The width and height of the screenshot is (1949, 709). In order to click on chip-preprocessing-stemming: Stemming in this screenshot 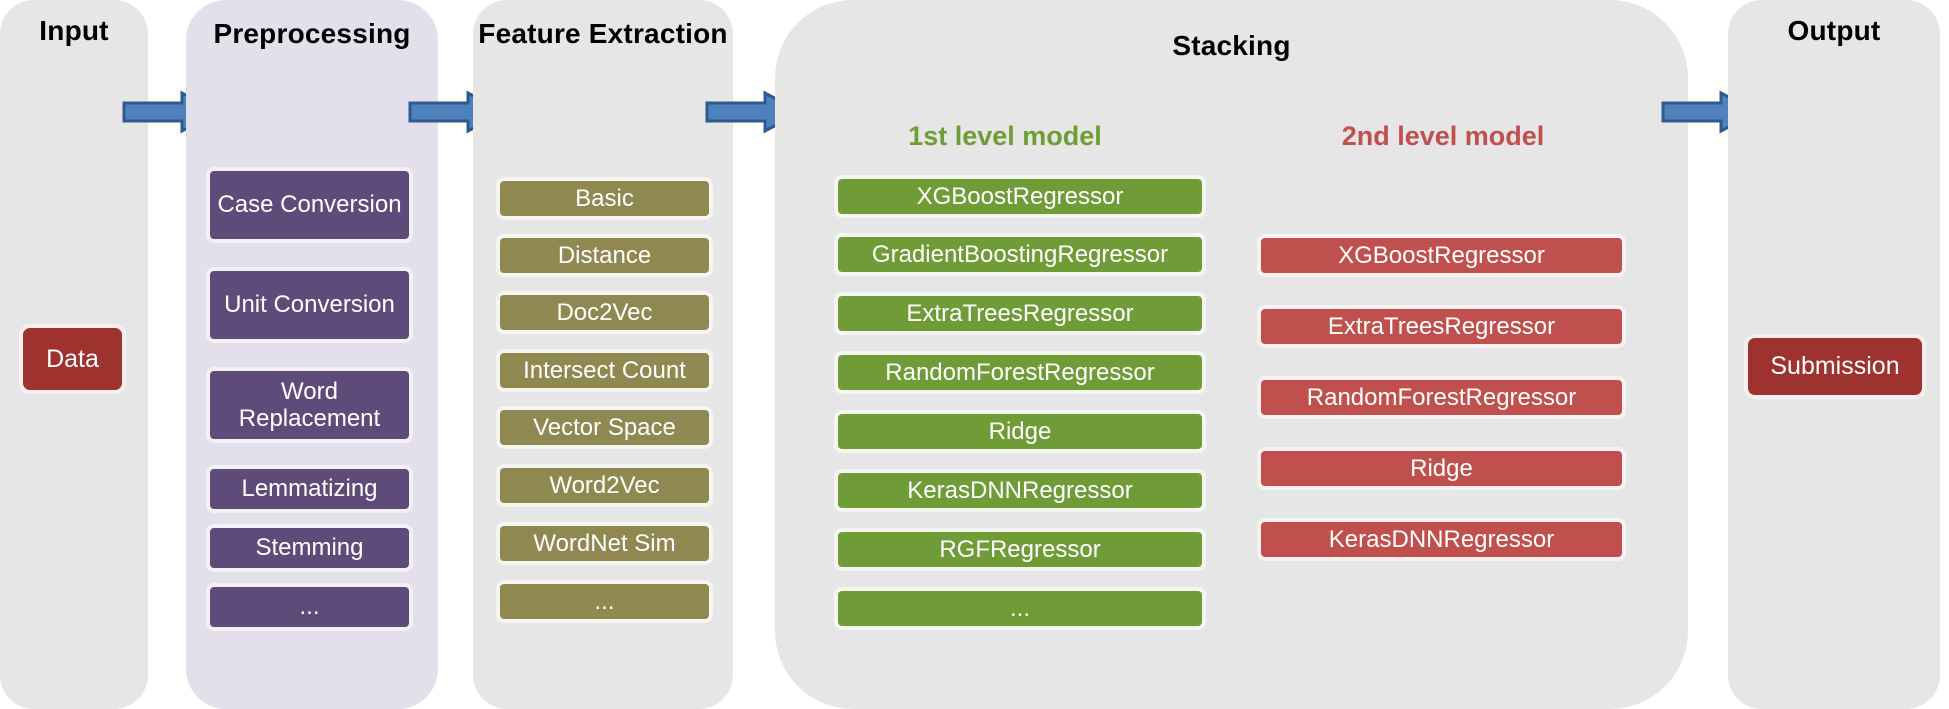, I will do `click(309, 548)`.